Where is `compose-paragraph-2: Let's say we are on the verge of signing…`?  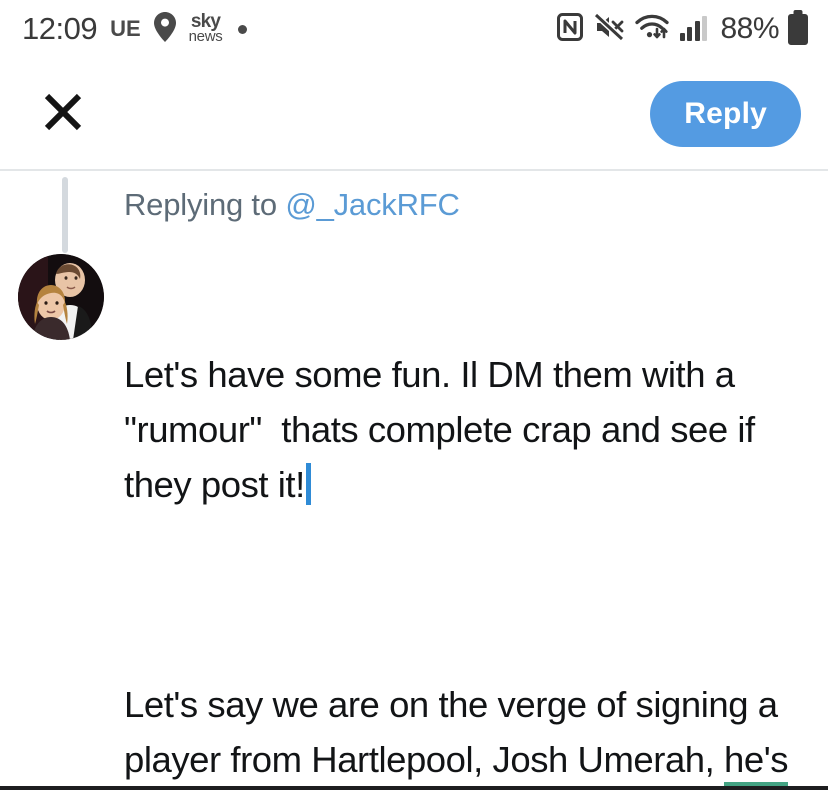 compose-paragraph-2: Let's say we are on the verge of signing… is located at coordinates (466, 733).